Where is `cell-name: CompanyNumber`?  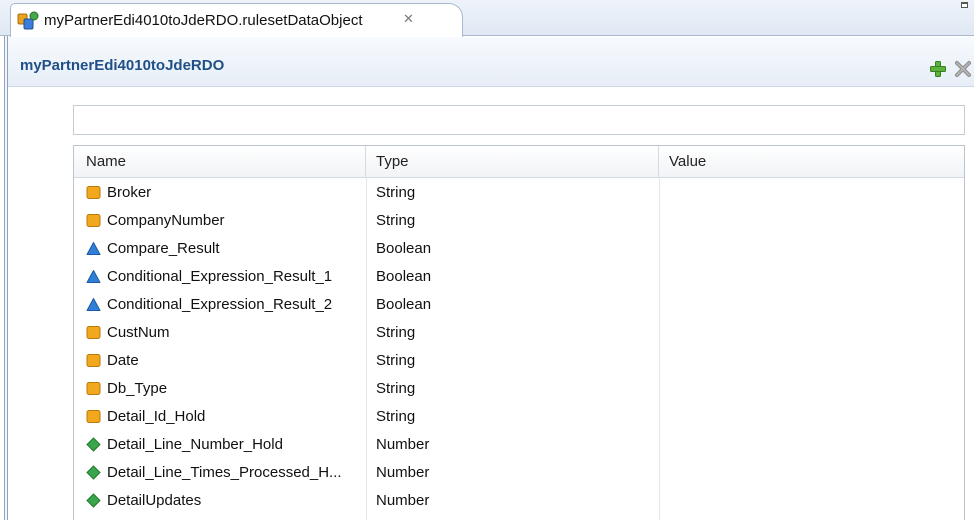 cell-name: CompanyNumber is located at coordinates (224, 220).